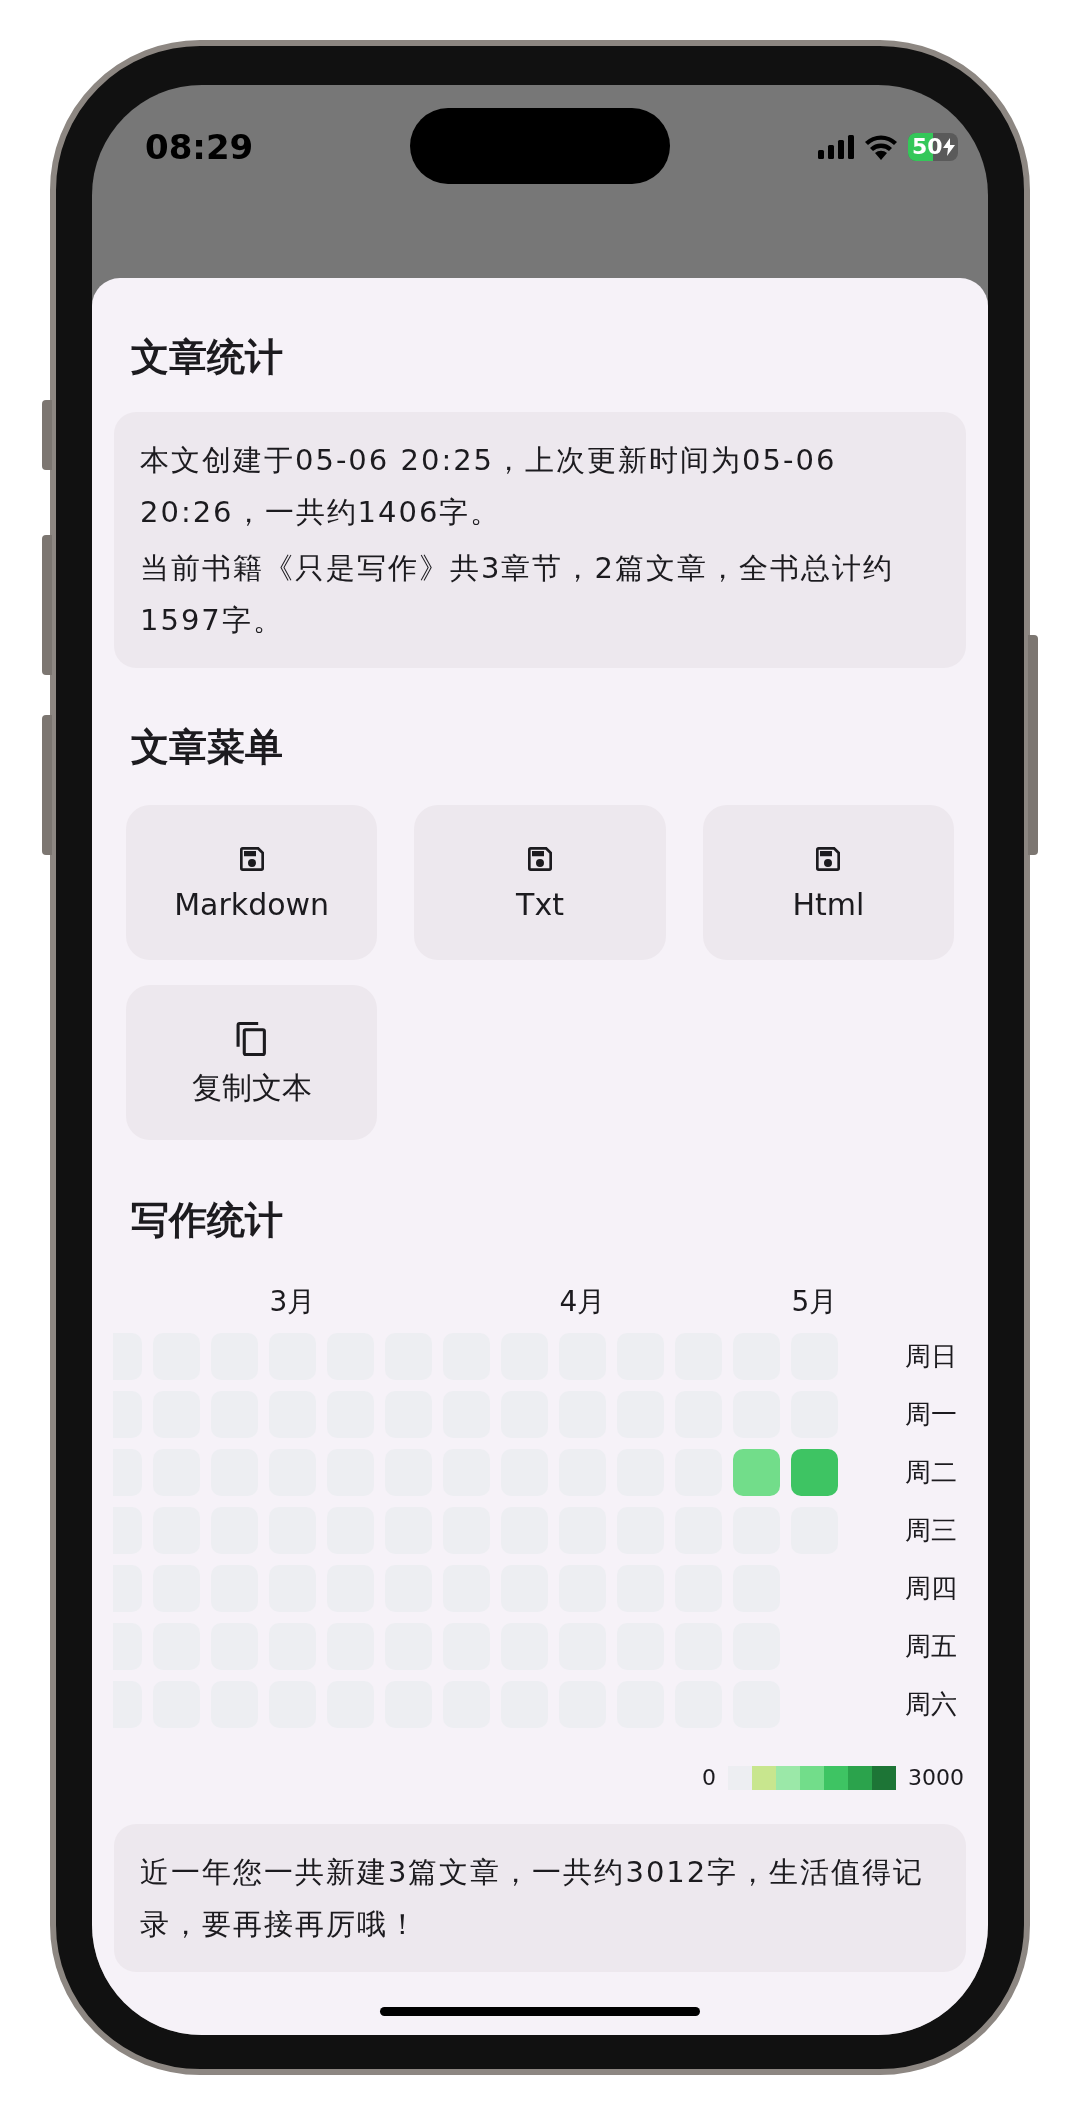  Describe the element at coordinates (931, 1356) in the screenshot. I see `weekday-label: 周日` at that location.